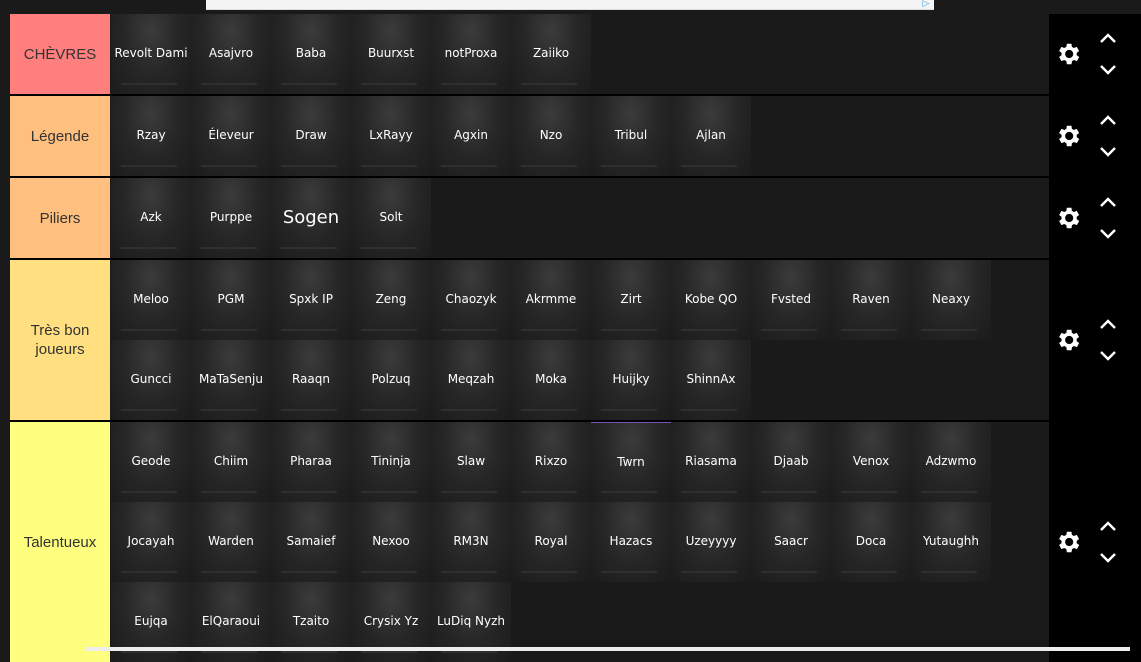 The image size is (1141, 662). What do you see at coordinates (711, 136) in the screenshot?
I see `tier-item: Ajlan` at bounding box center [711, 136].